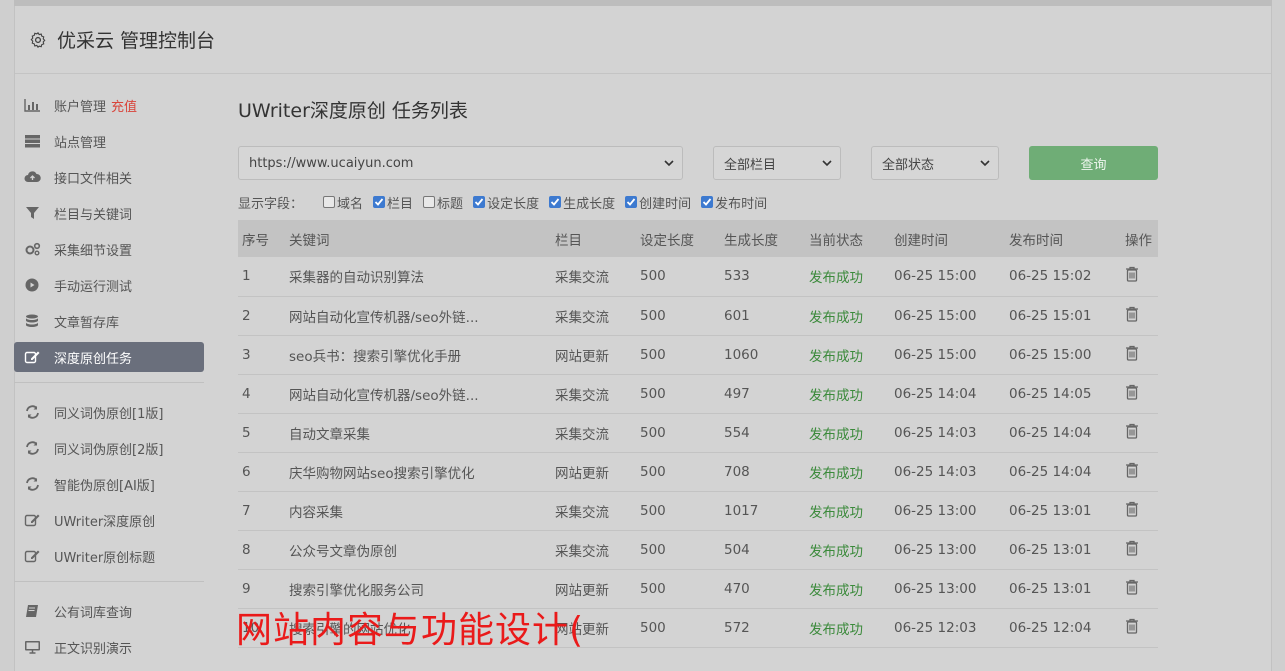 This screenshot has width=1285, height=671. Describe the element at coordinates (513, 204) in the screenshot. I see `field-checkbox-label: 设定长度` at that location.